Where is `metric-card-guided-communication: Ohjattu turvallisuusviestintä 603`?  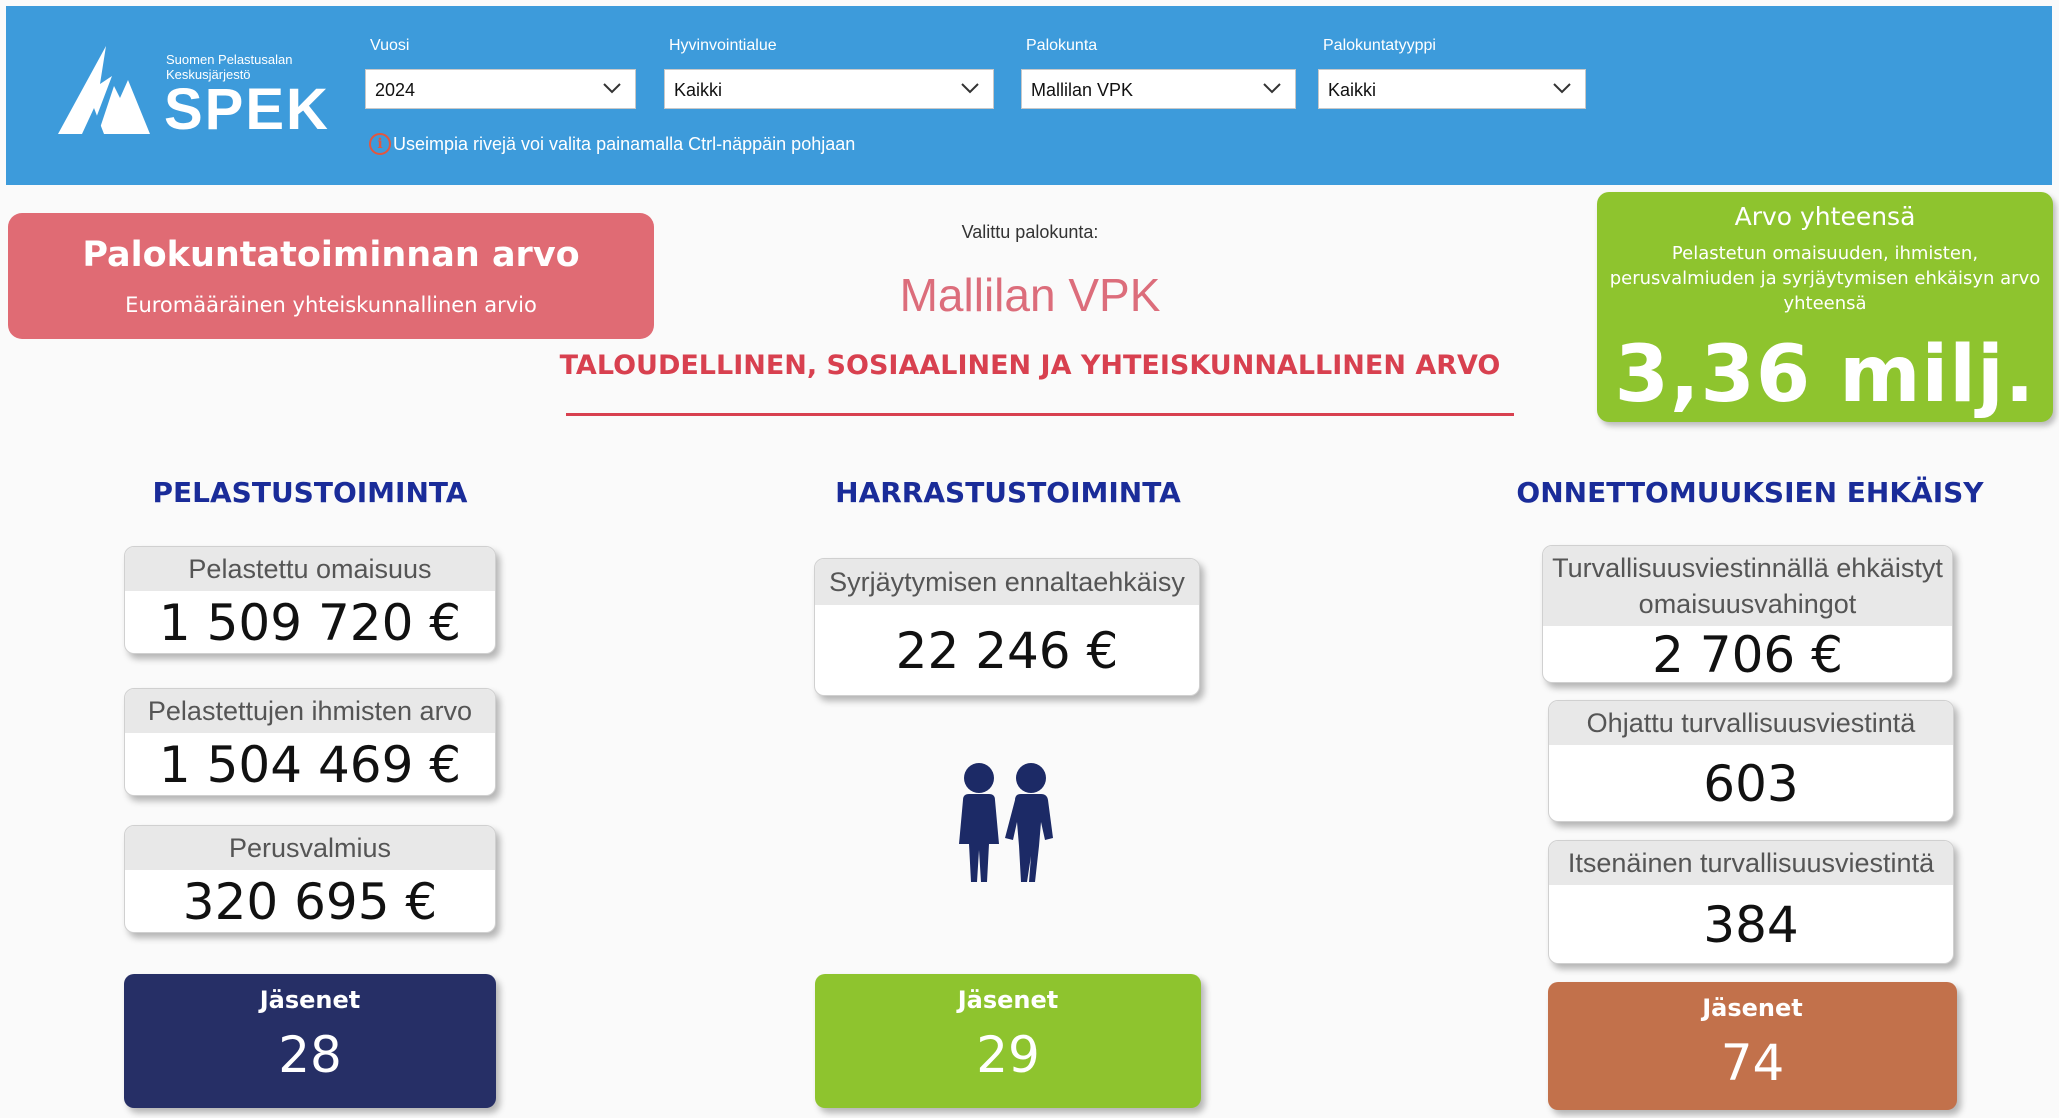
metric-card-guided-communication: Ohjattu turvallisuusviestintä 603 is located at coordinates (1751, 761).